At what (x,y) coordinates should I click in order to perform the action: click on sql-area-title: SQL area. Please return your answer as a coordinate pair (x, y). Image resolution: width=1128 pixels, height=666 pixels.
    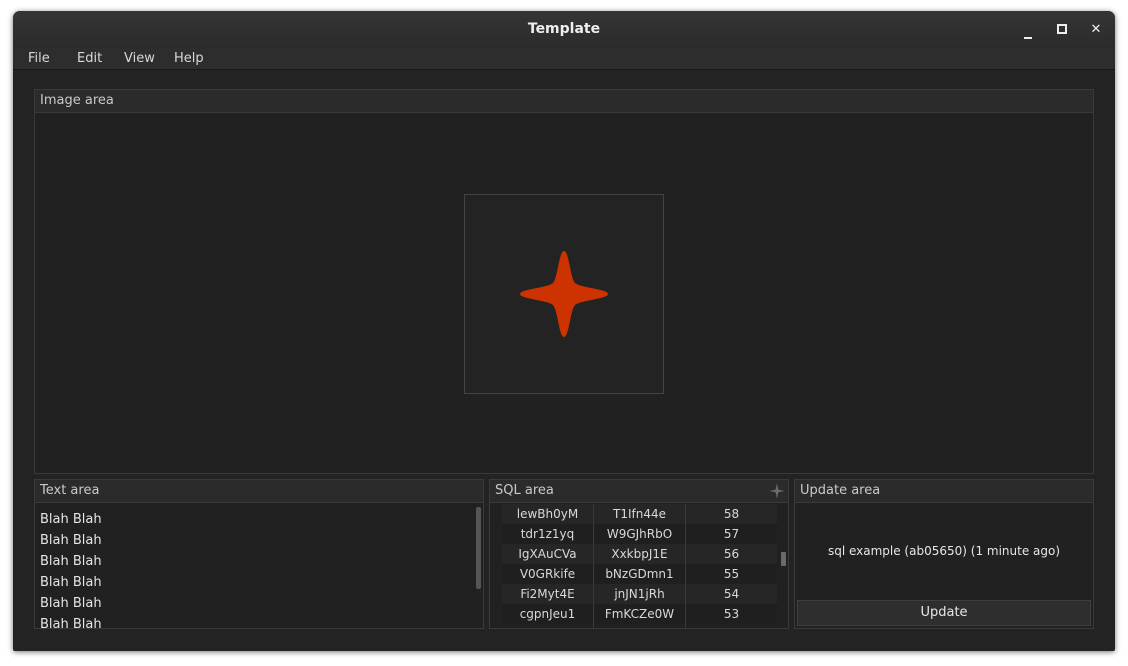
    Looking at the image, I should click on (524, 490).